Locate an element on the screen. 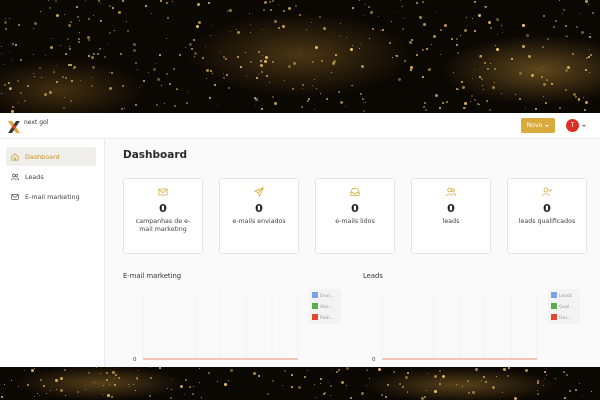  background-gold-glitter-bottom is located at coordinates (300, 383).